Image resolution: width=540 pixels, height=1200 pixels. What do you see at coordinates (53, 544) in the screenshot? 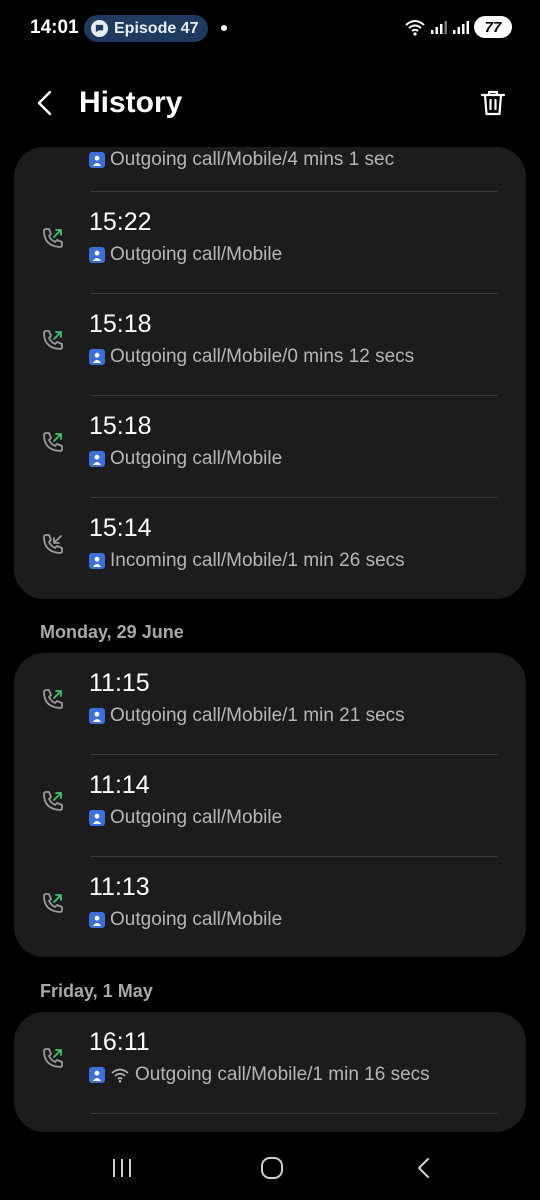
I see `incoming-call-icon` at bounding box center [53, 544].